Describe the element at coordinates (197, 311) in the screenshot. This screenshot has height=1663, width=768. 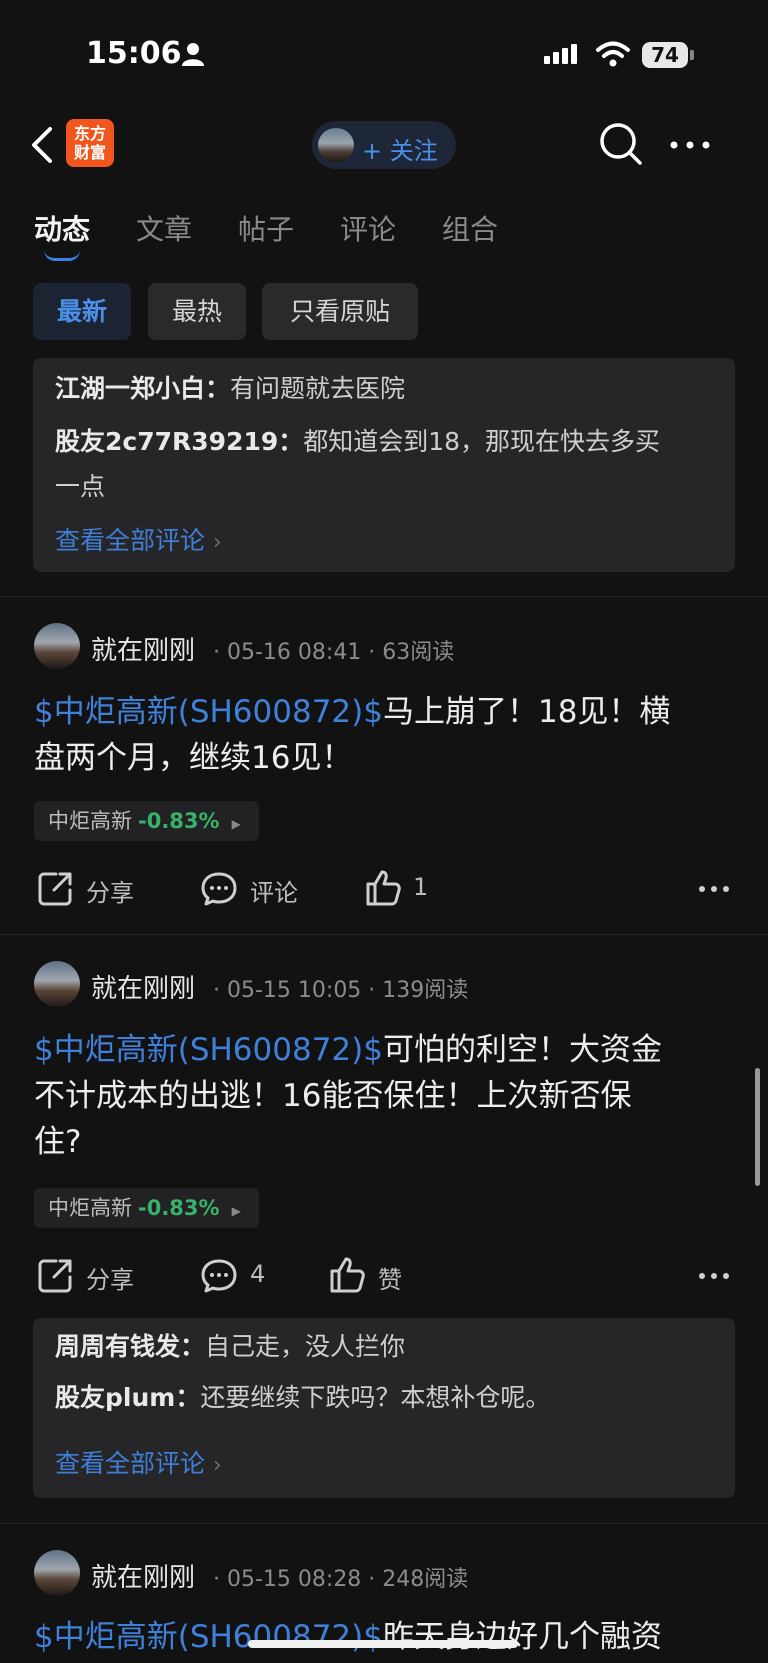
I see `filter-hot: 最热` at that location.